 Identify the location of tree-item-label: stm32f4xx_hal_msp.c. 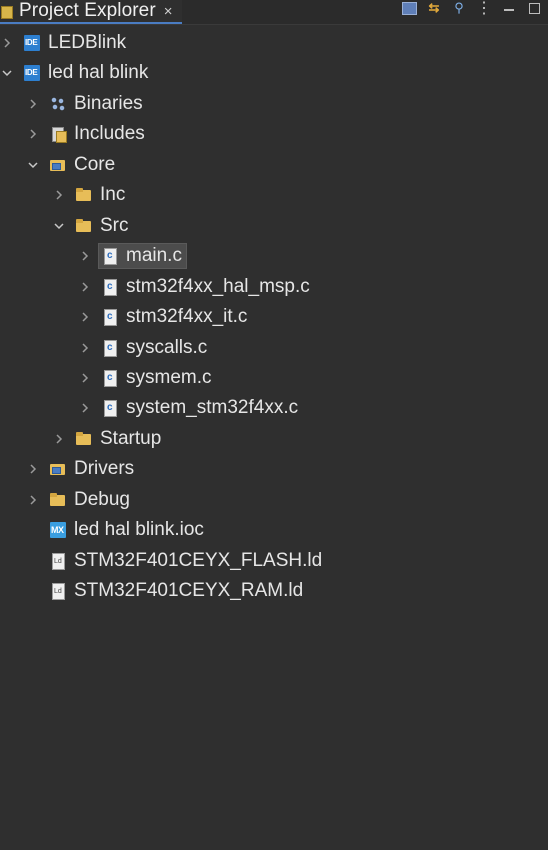
(218, 286).